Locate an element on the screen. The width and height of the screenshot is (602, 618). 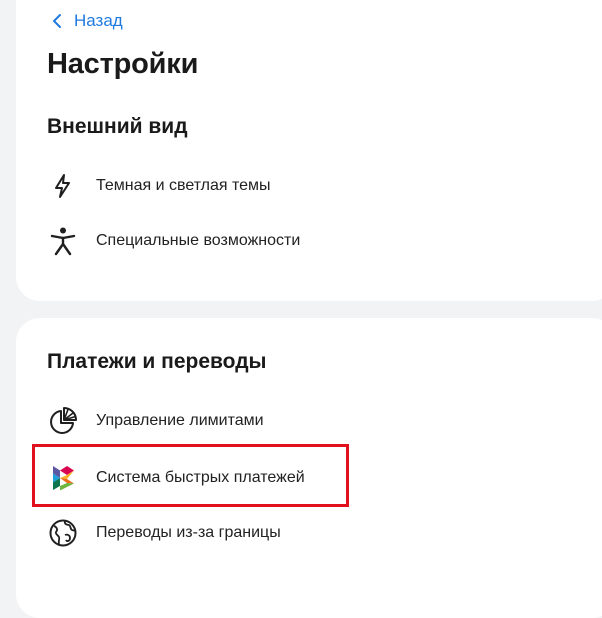
settings-item-label: Темная и светлая темы is located at coordinates (183, 185).